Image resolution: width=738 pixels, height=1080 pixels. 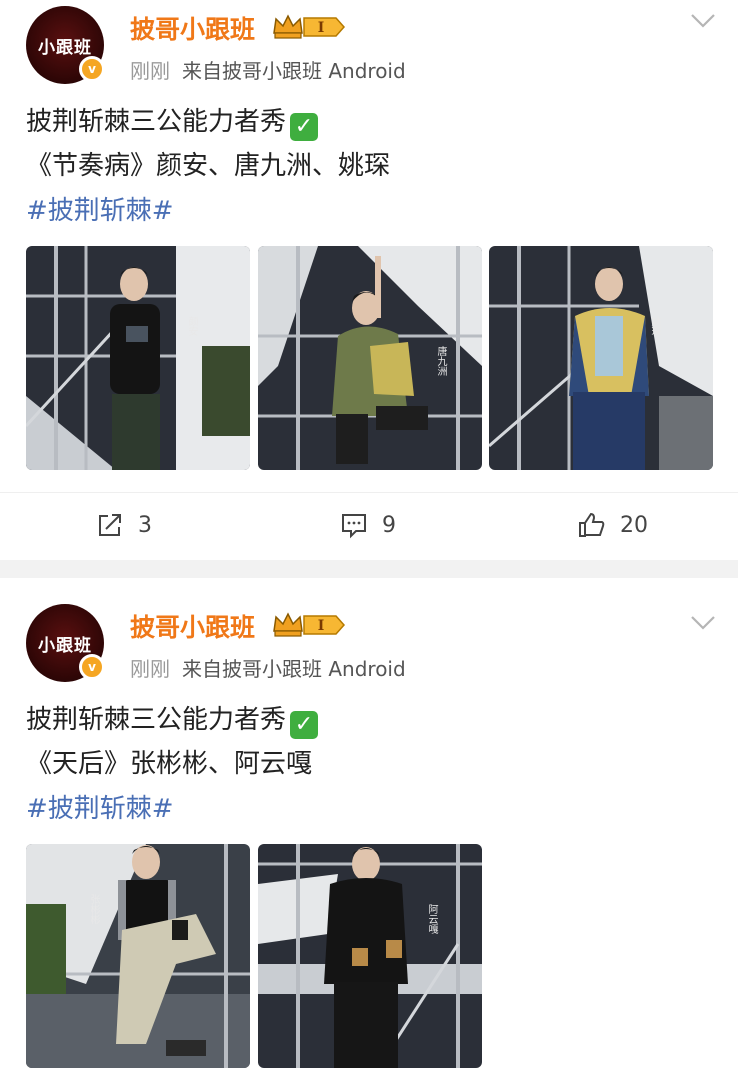 I want to click on like-button: 20, so click(x=613, y=525).